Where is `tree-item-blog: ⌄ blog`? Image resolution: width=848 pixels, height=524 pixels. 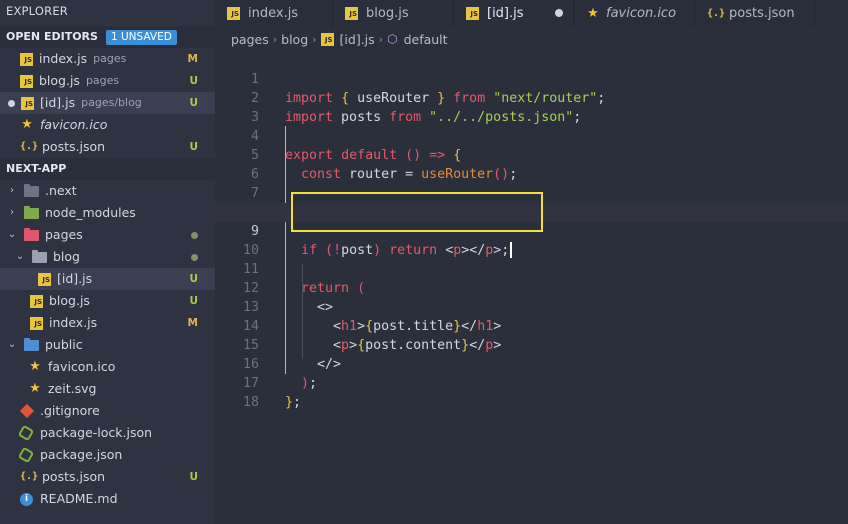 tree-item-blog: ⌄ blog is located at coordinates (107, 257).